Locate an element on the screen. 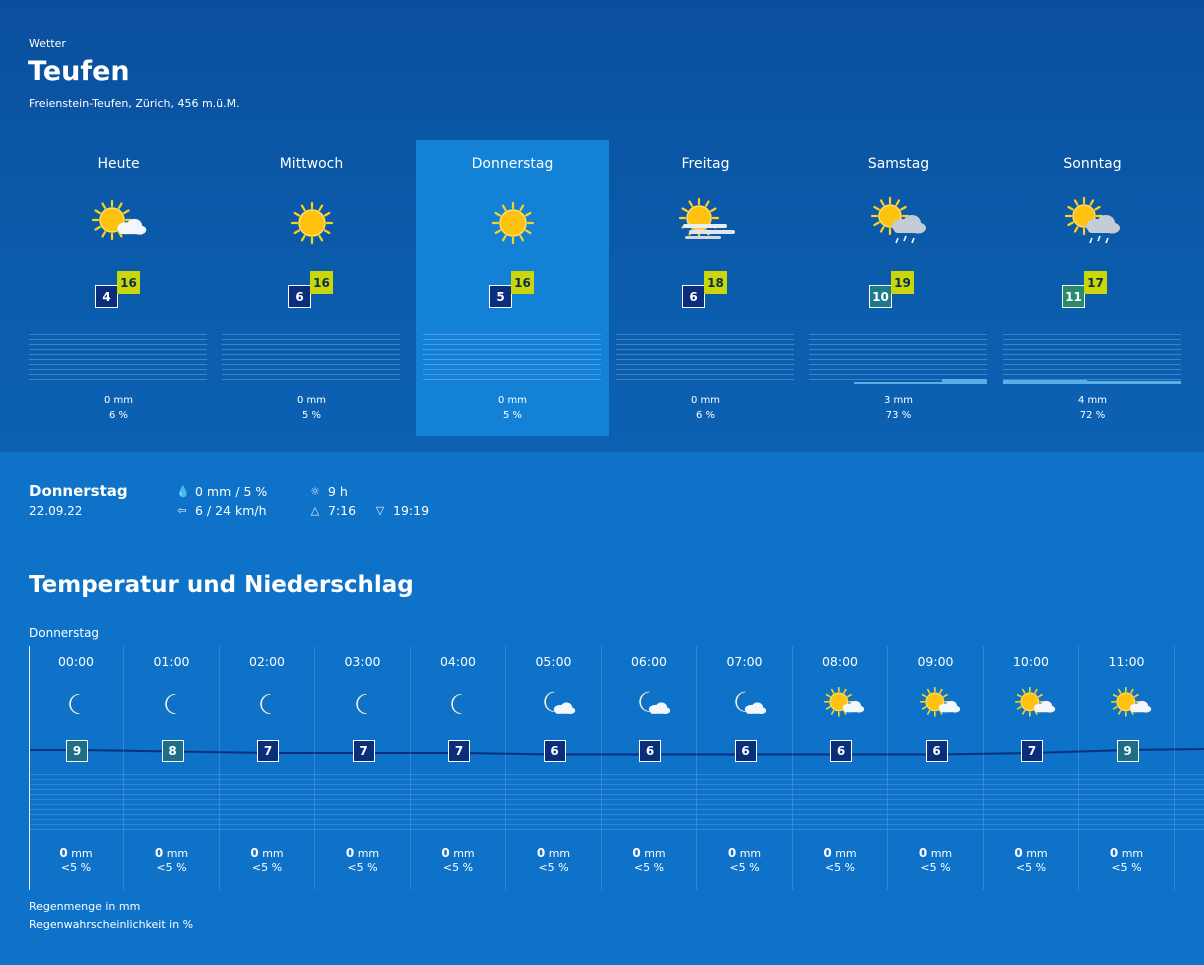 Image resolution: width=1204 pixels, height=965 pixels. hour-column: 04:00 7 0 mm <5 % is located at coordinates (458, 768).